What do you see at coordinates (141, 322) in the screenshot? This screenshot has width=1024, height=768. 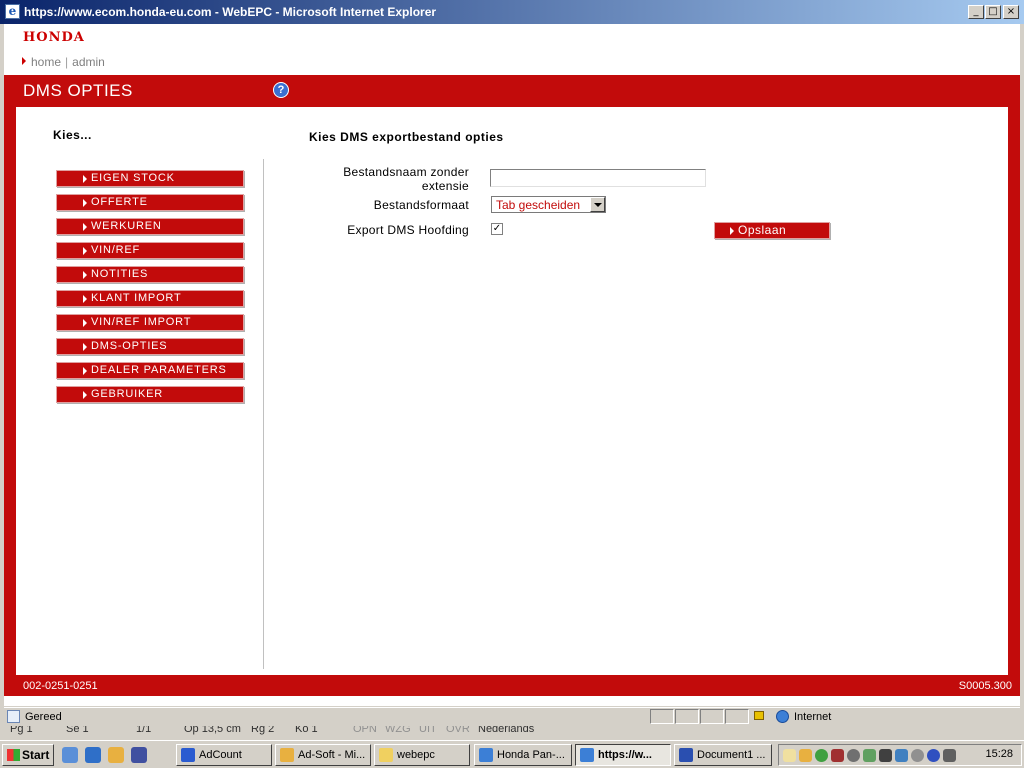 I see `sidebar-item-label: VIN/REF IMPORT` at bounding box center [141, 322].